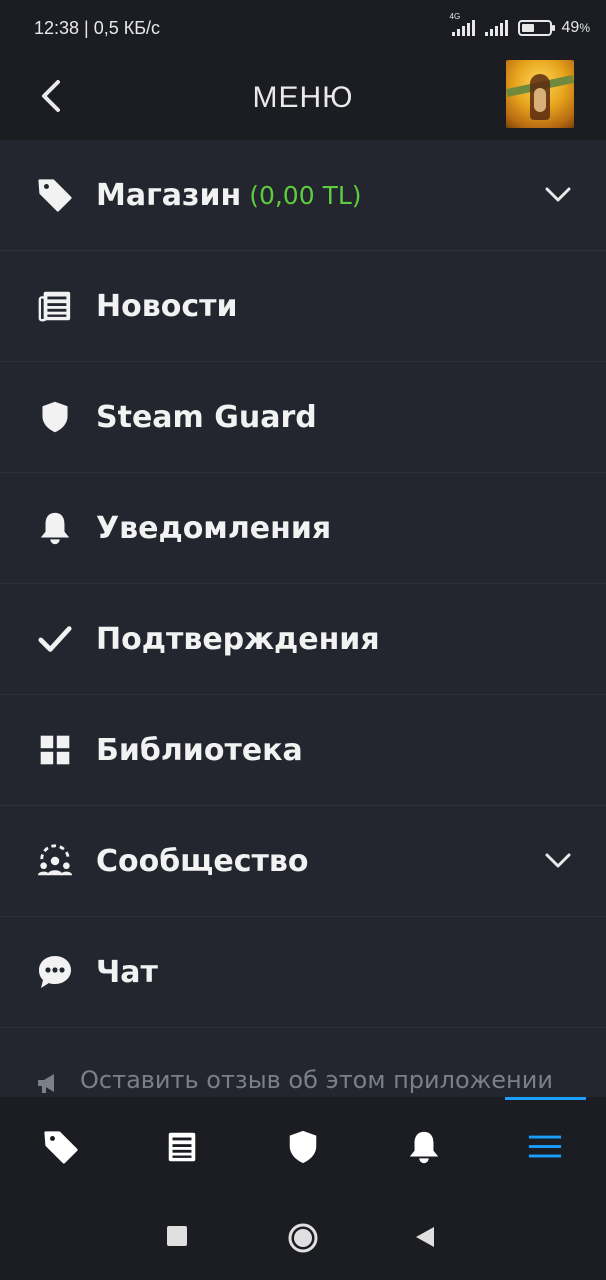 The width and height of the screenshot is (606, 1280). Describe the element at coordinates (455, 16) in the screenshot. I see `network-label: 4G` at that location.